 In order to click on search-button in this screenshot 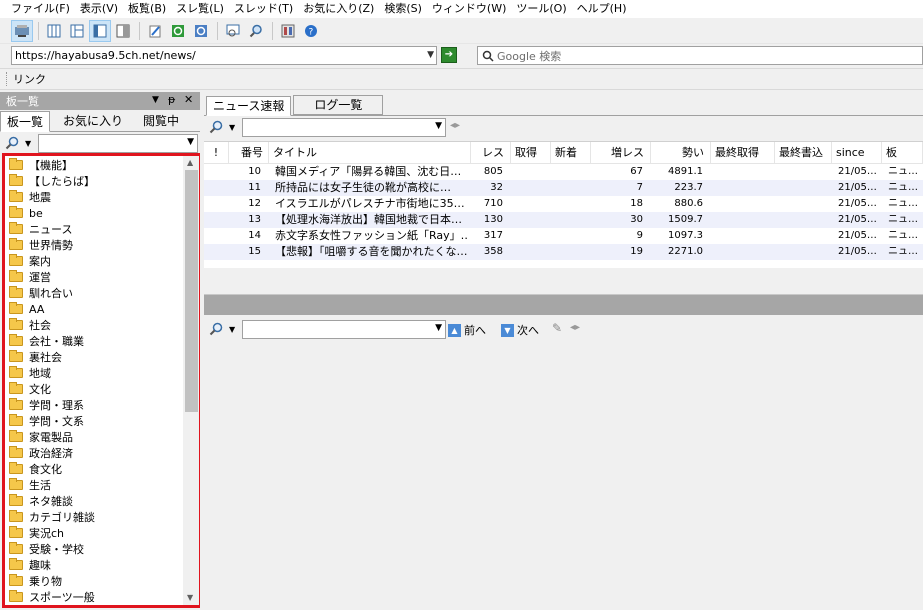, I will do `click(256, 31)`.